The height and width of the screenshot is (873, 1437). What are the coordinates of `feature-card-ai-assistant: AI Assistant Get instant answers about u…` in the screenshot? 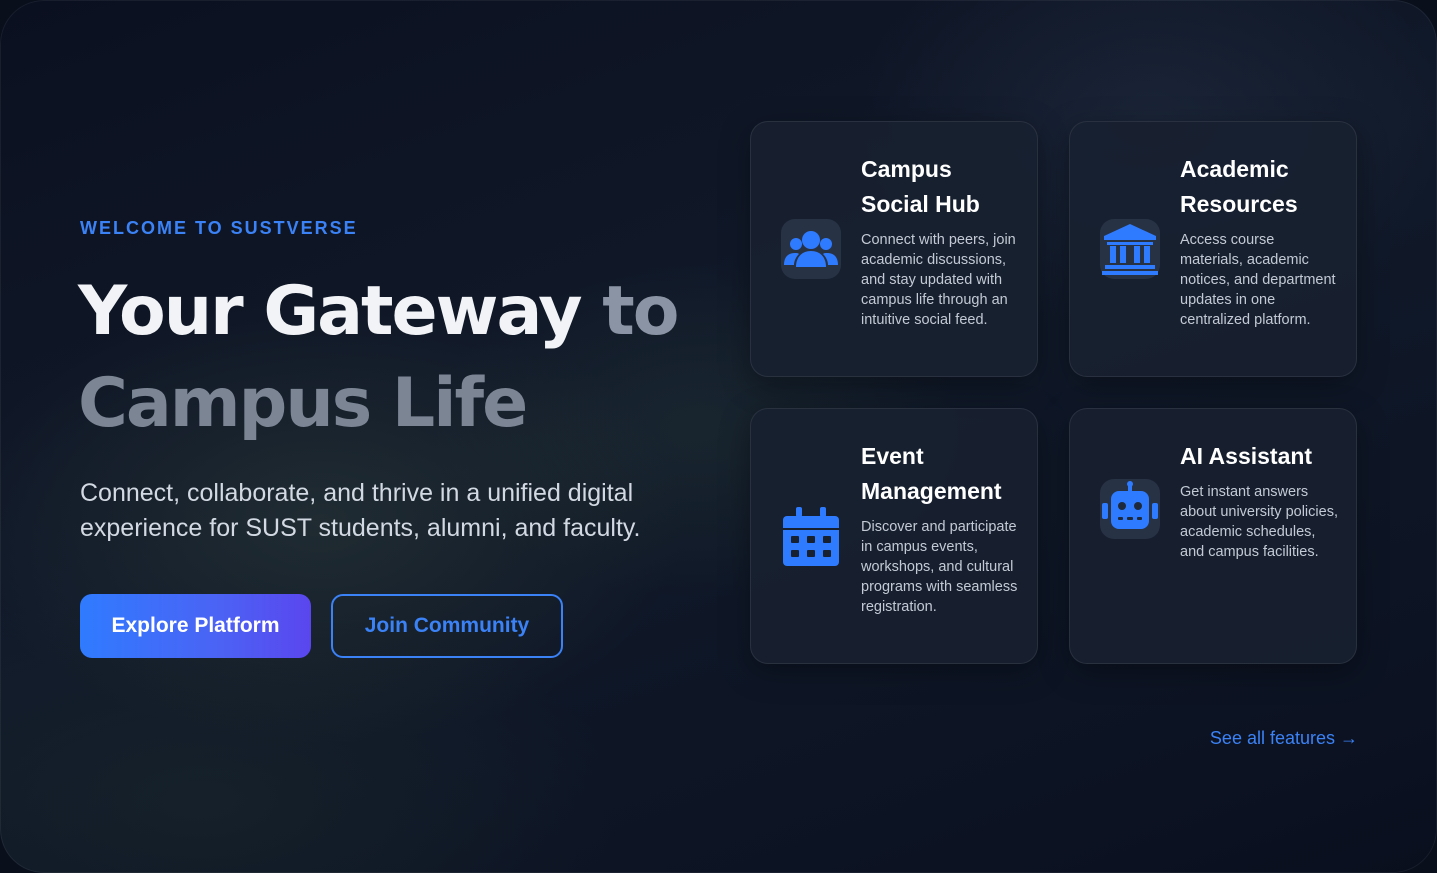 It's located at (1213, 536).